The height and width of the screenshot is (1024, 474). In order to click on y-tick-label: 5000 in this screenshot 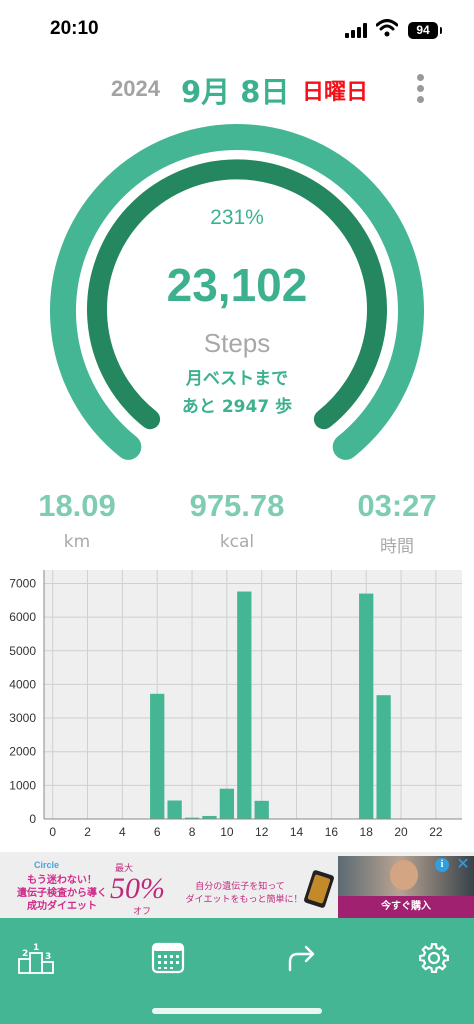, I will do `click(22, 651)`.